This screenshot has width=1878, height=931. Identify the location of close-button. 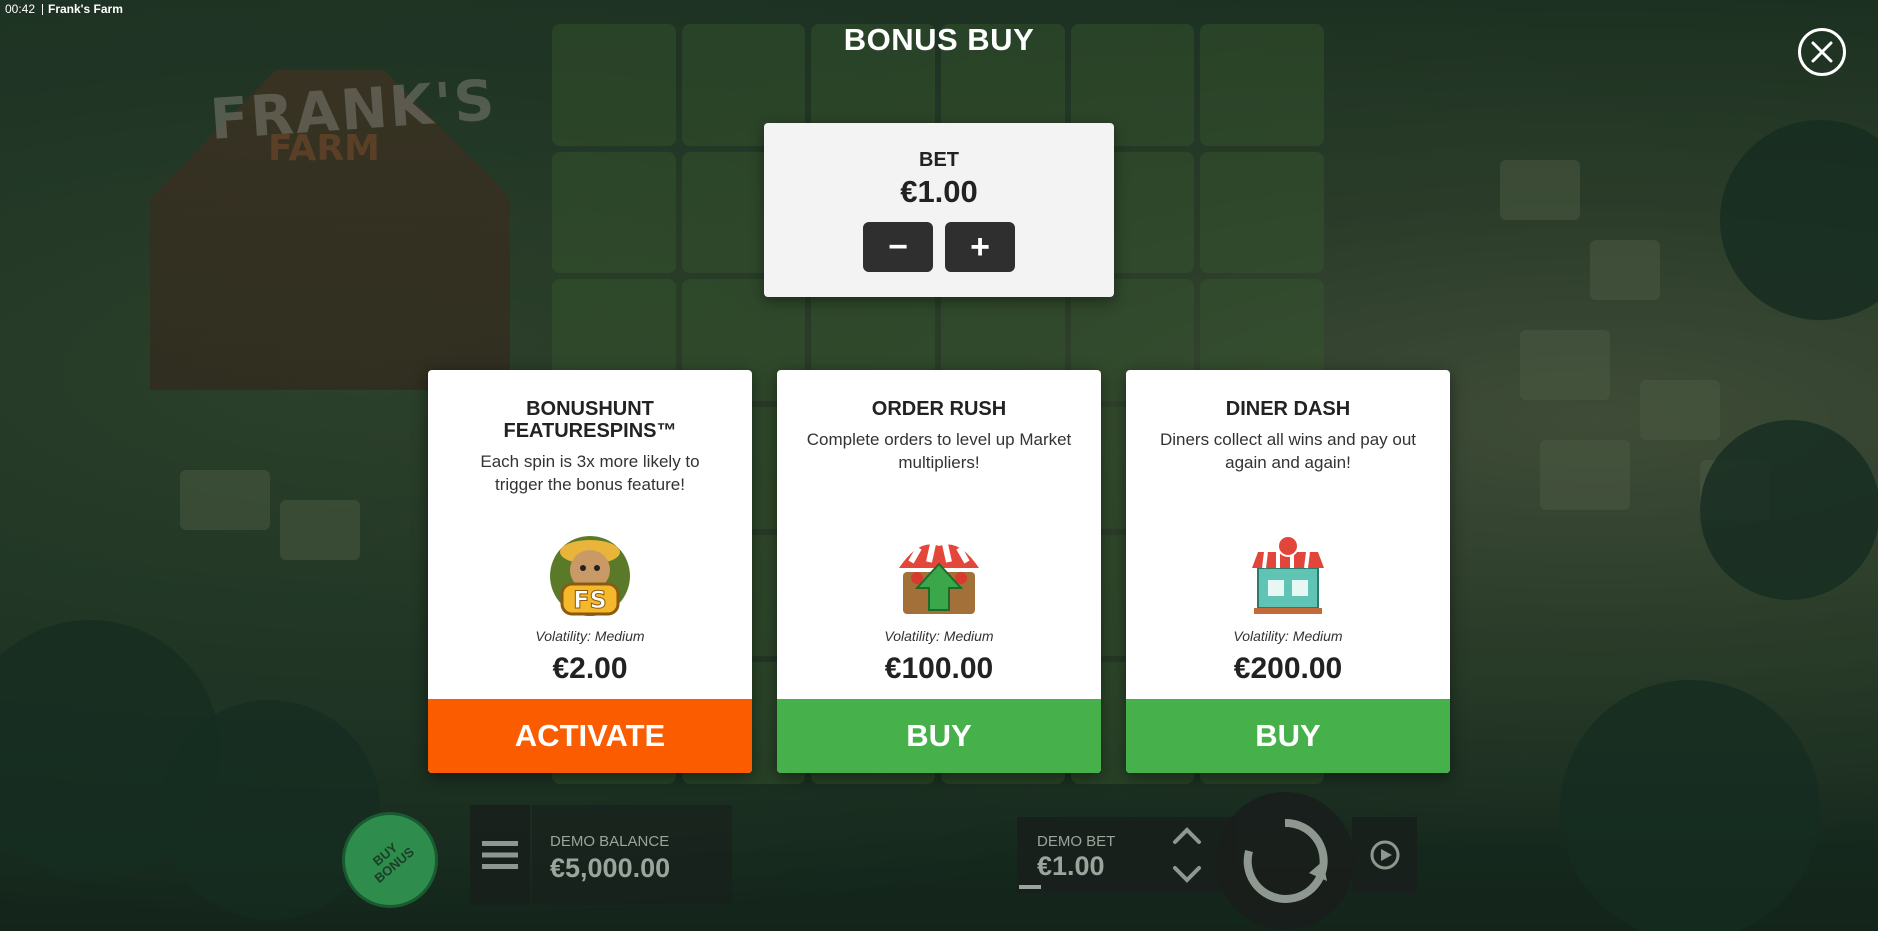
(1822, 52).